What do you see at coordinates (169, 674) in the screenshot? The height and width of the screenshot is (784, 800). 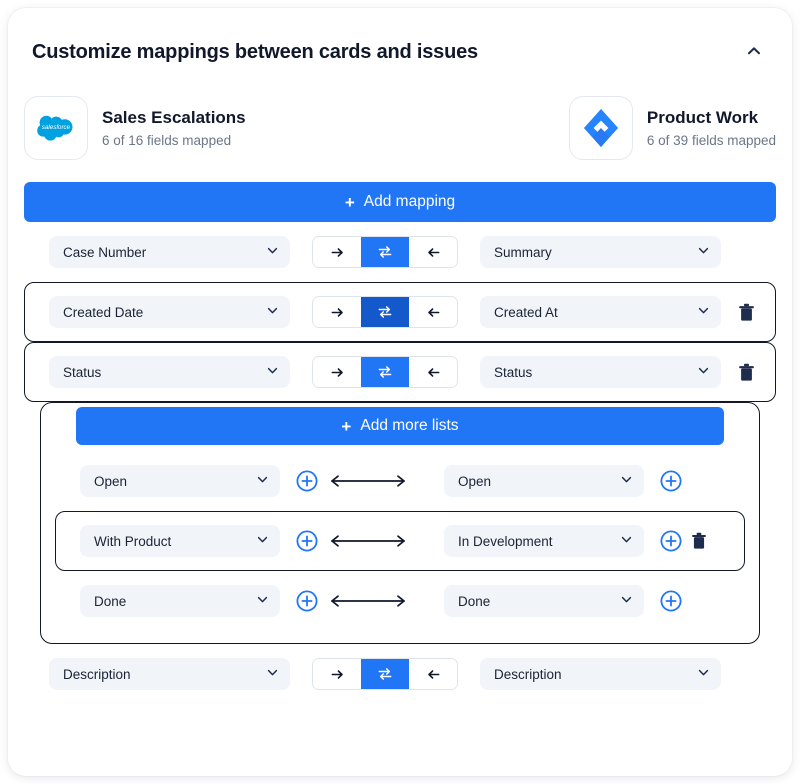 I see `source-field-select: Description` at bounding box center [169, 674].